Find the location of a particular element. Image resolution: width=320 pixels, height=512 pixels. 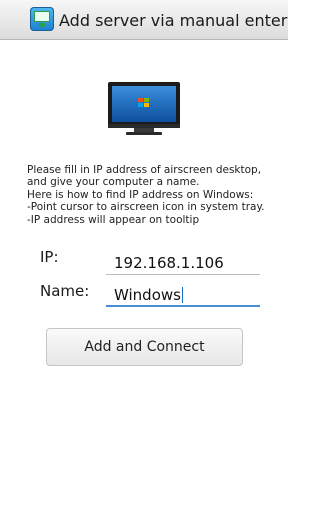

ip-input: 192.168.1.106 is located at coordinates (183, 263).